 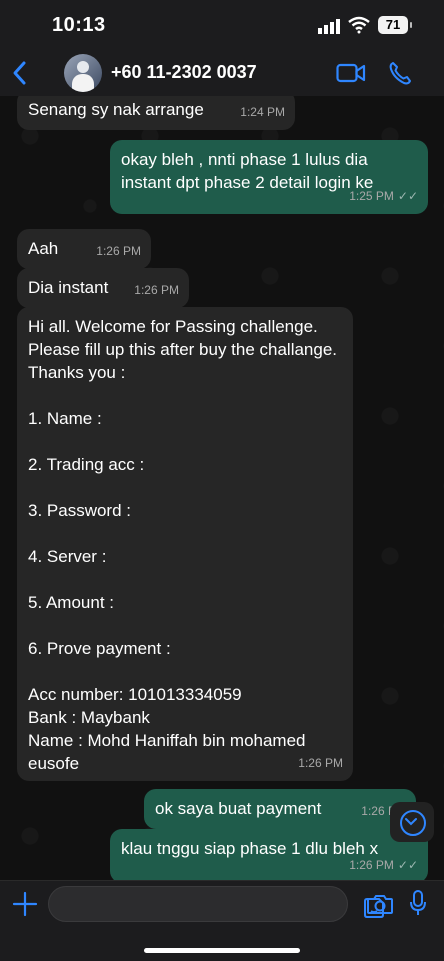 What do you see at coordinates (184, 72) in the screenshot?
I see `contact-name: +60 11-2302 0037` at bounding box center [184, 72].